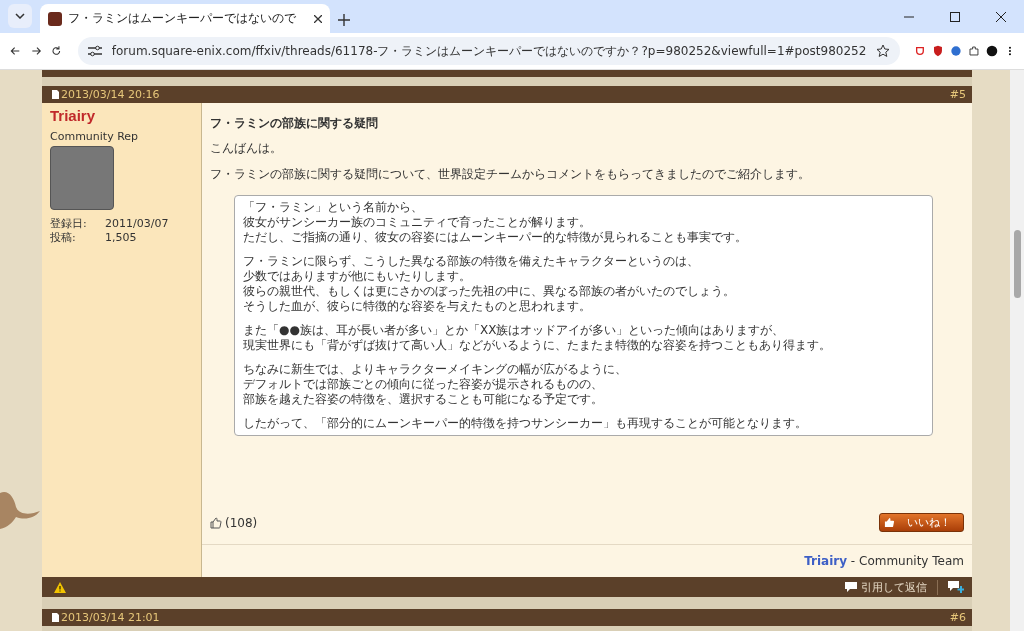 The height and width of the screenshot is (631, 1024). I want to click on new-tab-icon, so click(344, 20).